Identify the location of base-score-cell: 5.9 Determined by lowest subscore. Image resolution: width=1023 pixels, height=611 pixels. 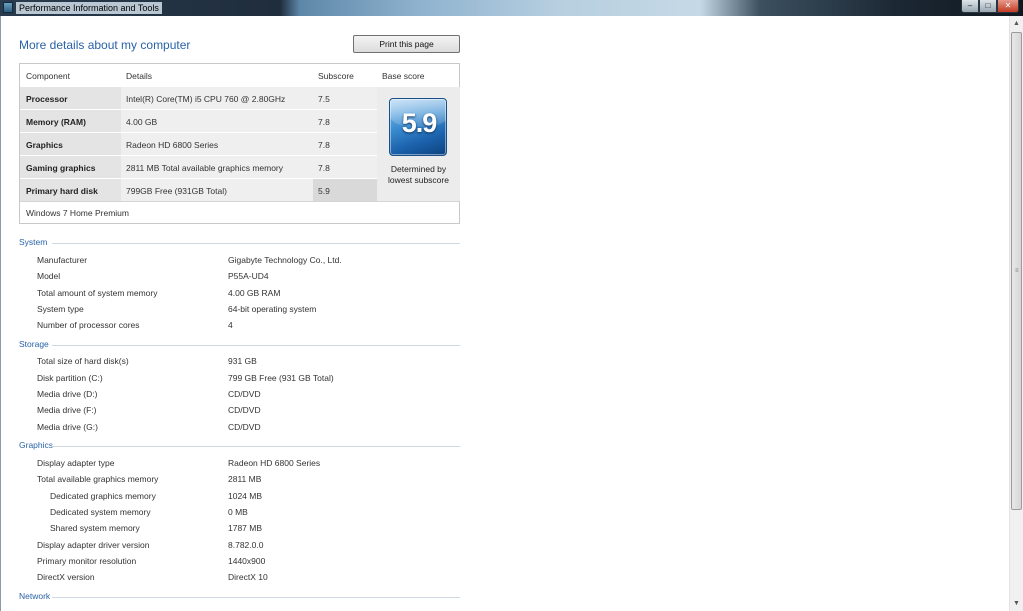
(418, 144).